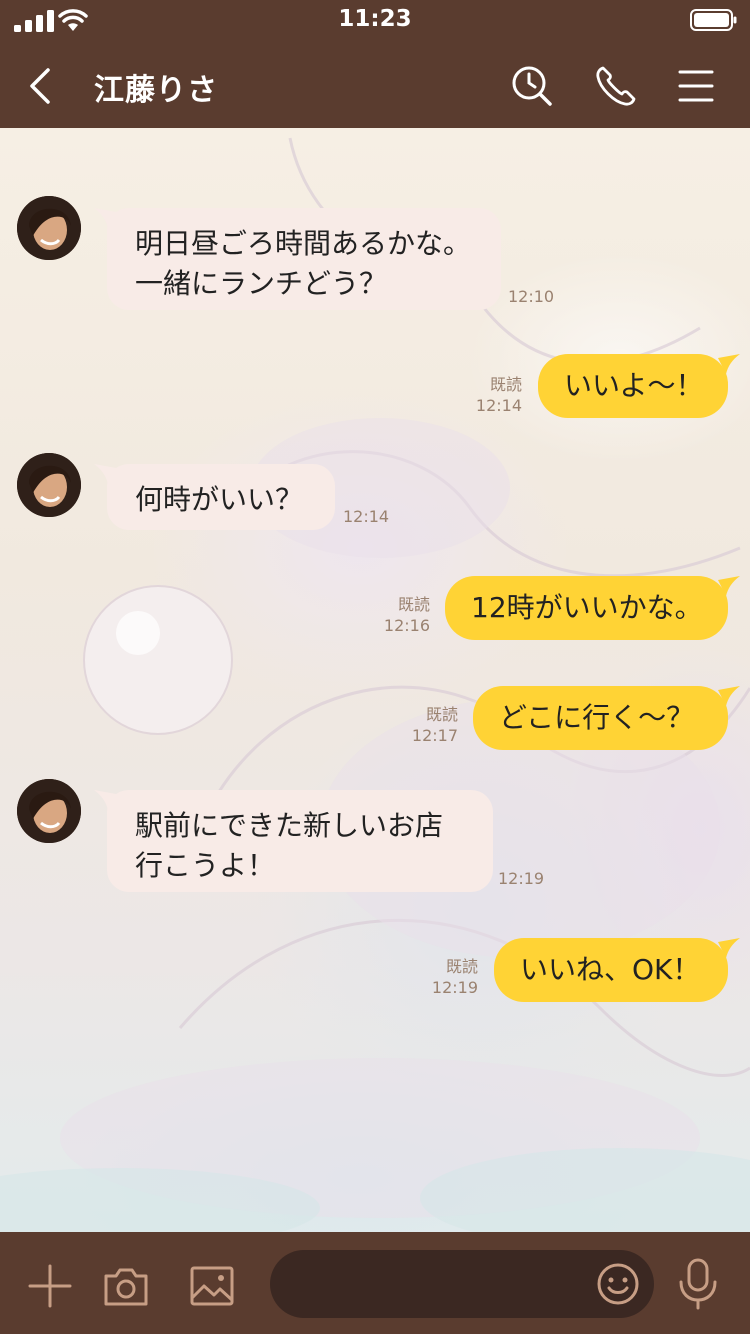 The height and width of the screenshot is (1334, 750). I want to click on message-meta: 12:19, so click(521, 878).